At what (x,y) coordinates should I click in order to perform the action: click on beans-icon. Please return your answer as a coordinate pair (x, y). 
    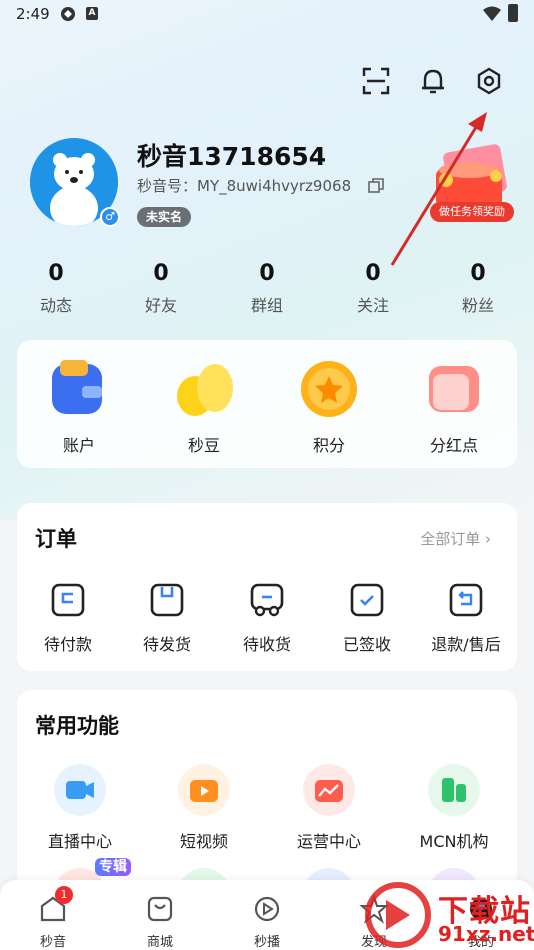
    Looking at the image, I should click on (205, 390).